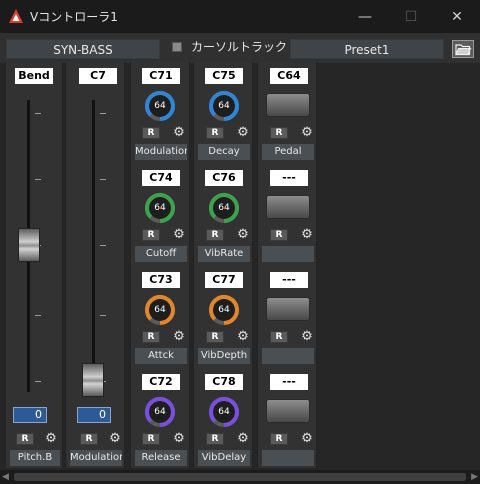  What do you see at coordinates (98, 76) in the screenshot?
I see `slider-cc-label: C7` at bounding box center [98, 76].